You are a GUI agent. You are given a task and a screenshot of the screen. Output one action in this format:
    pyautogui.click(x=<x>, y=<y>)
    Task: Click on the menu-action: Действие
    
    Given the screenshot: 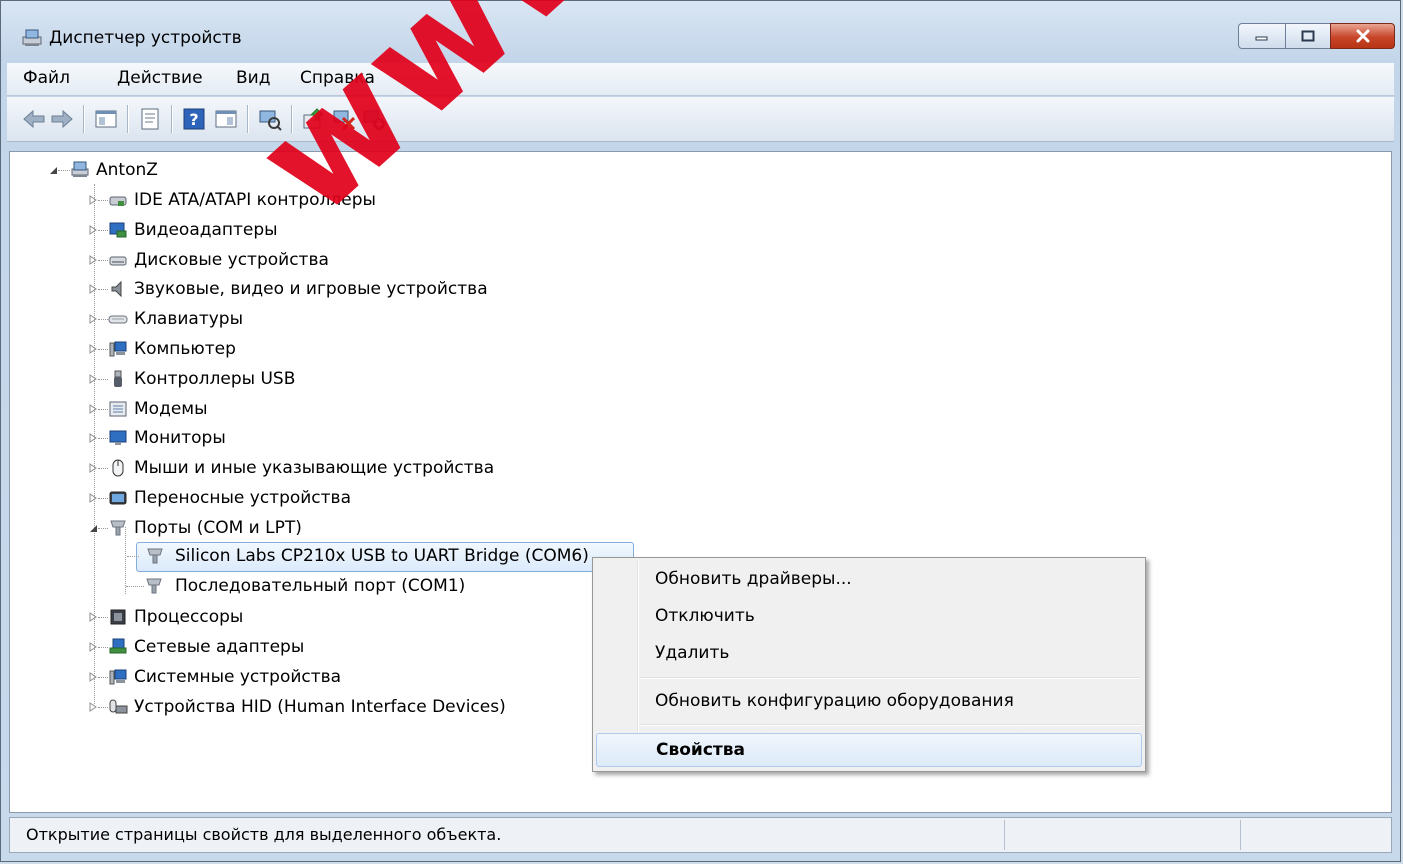 What is the action you would take?
    pyautogui.click(x=160, y=78)
    